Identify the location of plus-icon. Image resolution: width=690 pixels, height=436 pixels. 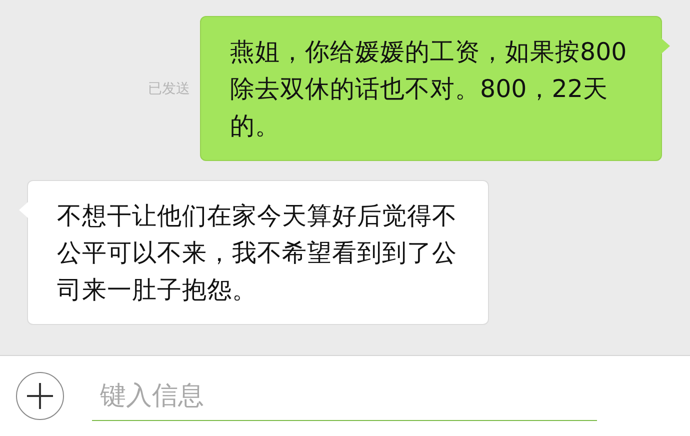
(40, 396).